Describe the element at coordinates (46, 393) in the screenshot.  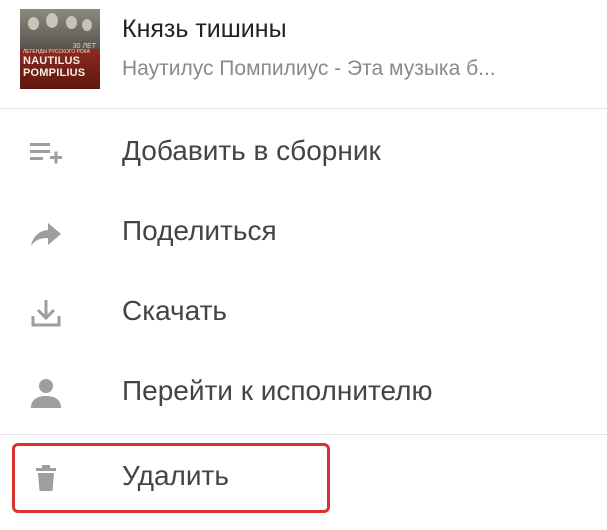
I see `person-icon` at that location.